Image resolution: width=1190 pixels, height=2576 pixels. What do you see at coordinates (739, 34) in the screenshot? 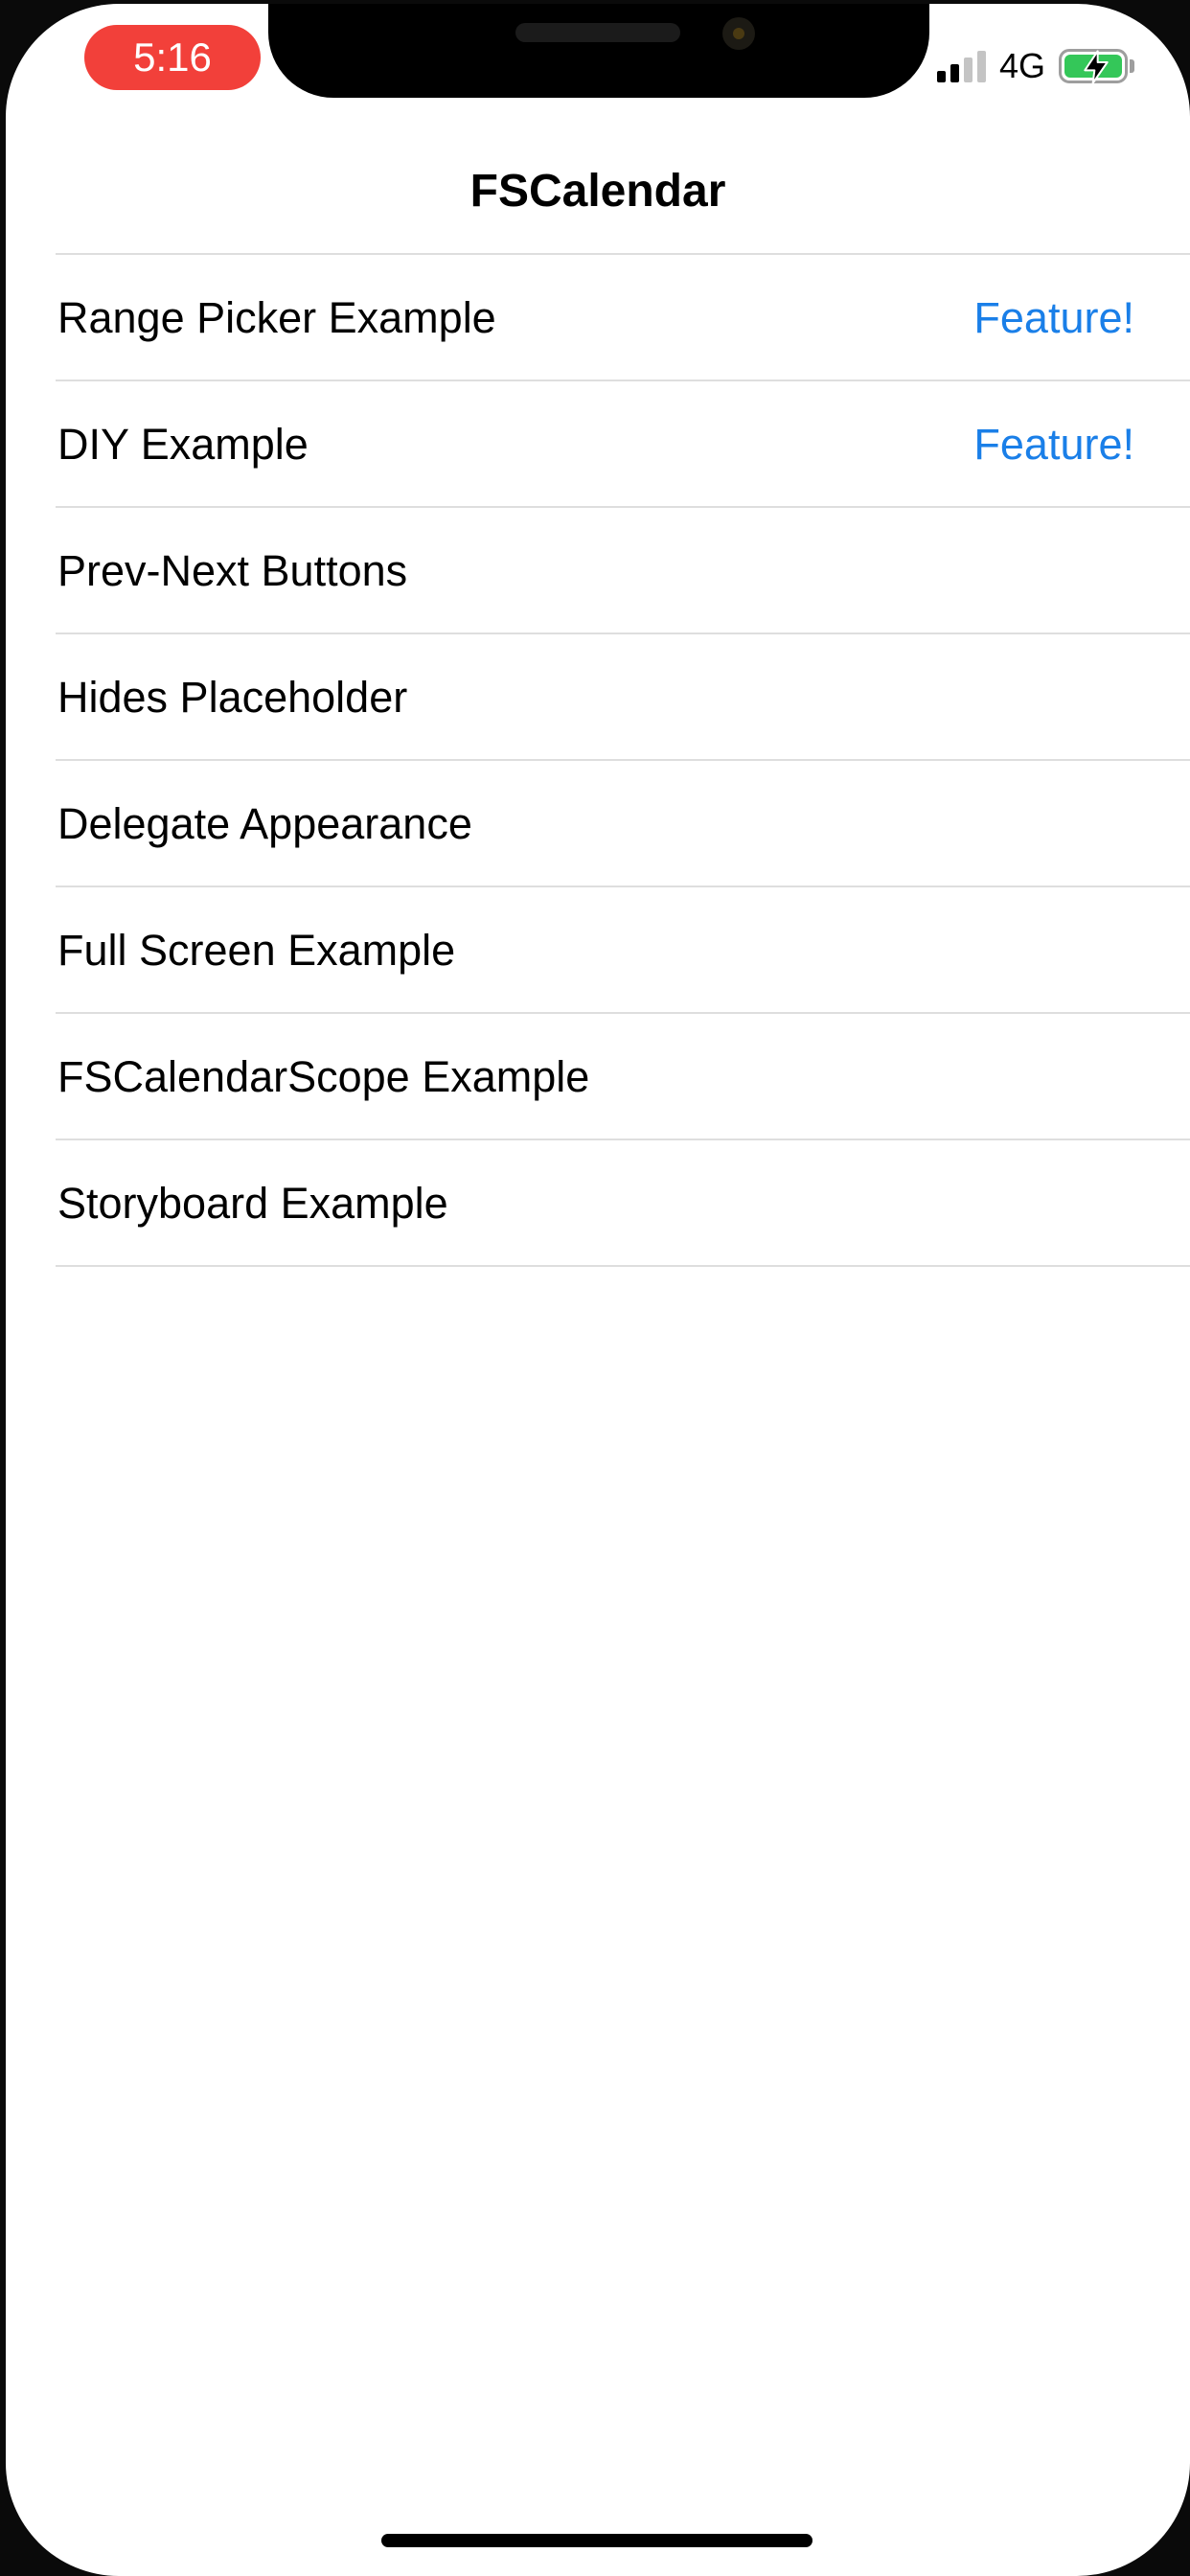
I see `front-camera-icon` at bounding box center [739, 34].